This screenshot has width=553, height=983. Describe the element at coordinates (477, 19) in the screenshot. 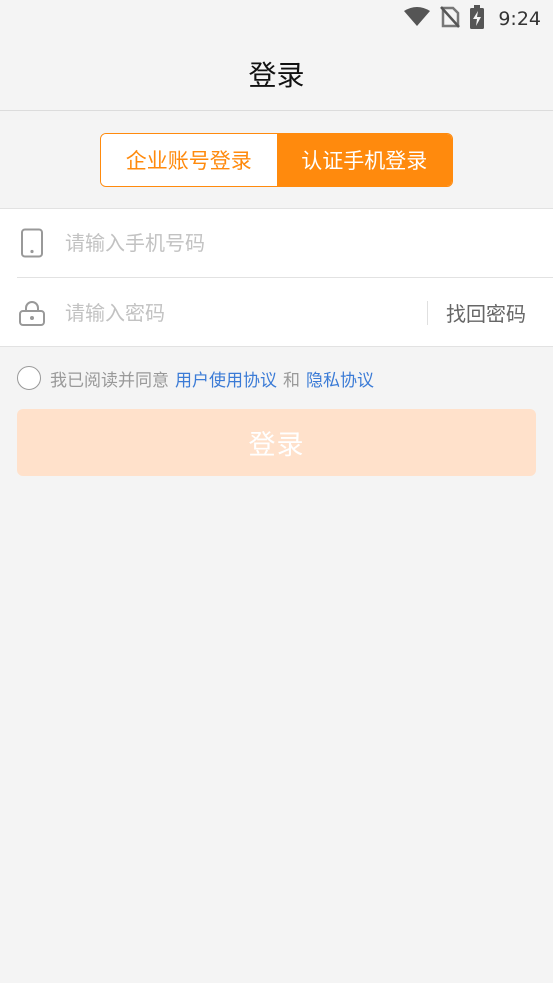

I see `battery-charging-icon` at that location.